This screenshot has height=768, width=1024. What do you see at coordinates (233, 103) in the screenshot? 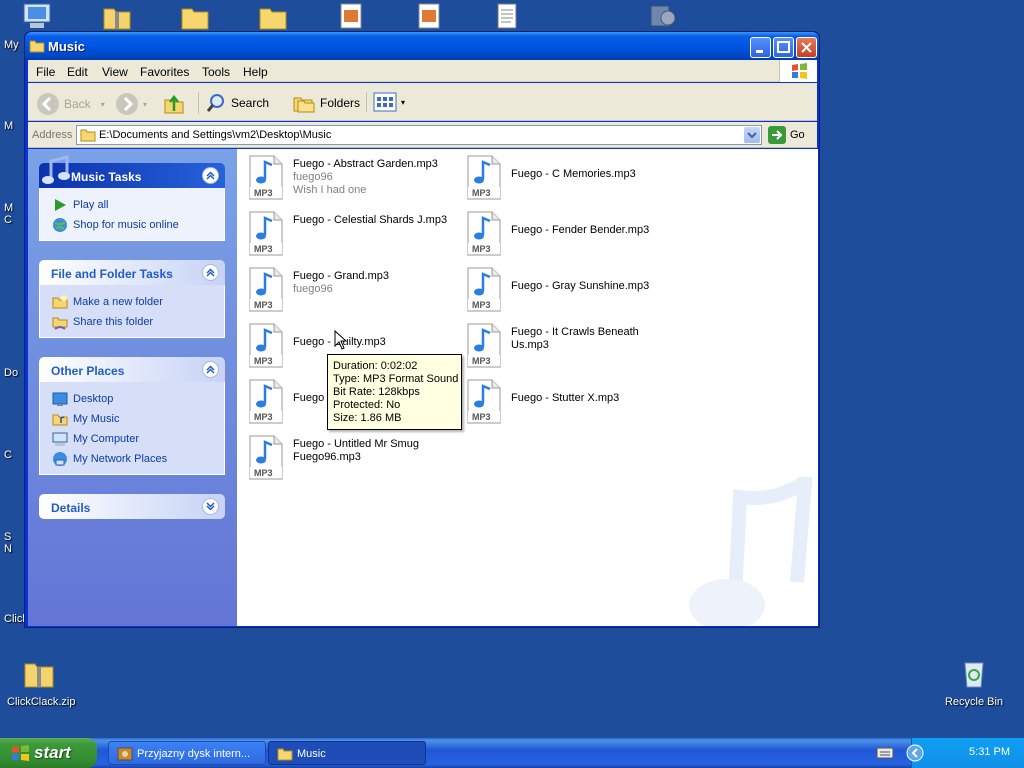
I see `search-button: Search` at bounding box center [233, 103].